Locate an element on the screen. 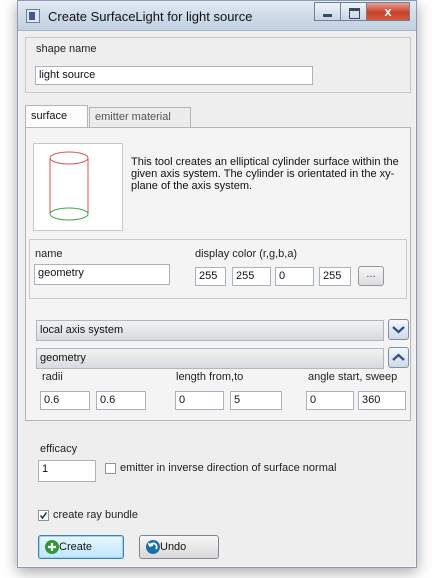 The height and width of the screenshot is (578, 432). create-button: Create is located at coordinates (81, 547).